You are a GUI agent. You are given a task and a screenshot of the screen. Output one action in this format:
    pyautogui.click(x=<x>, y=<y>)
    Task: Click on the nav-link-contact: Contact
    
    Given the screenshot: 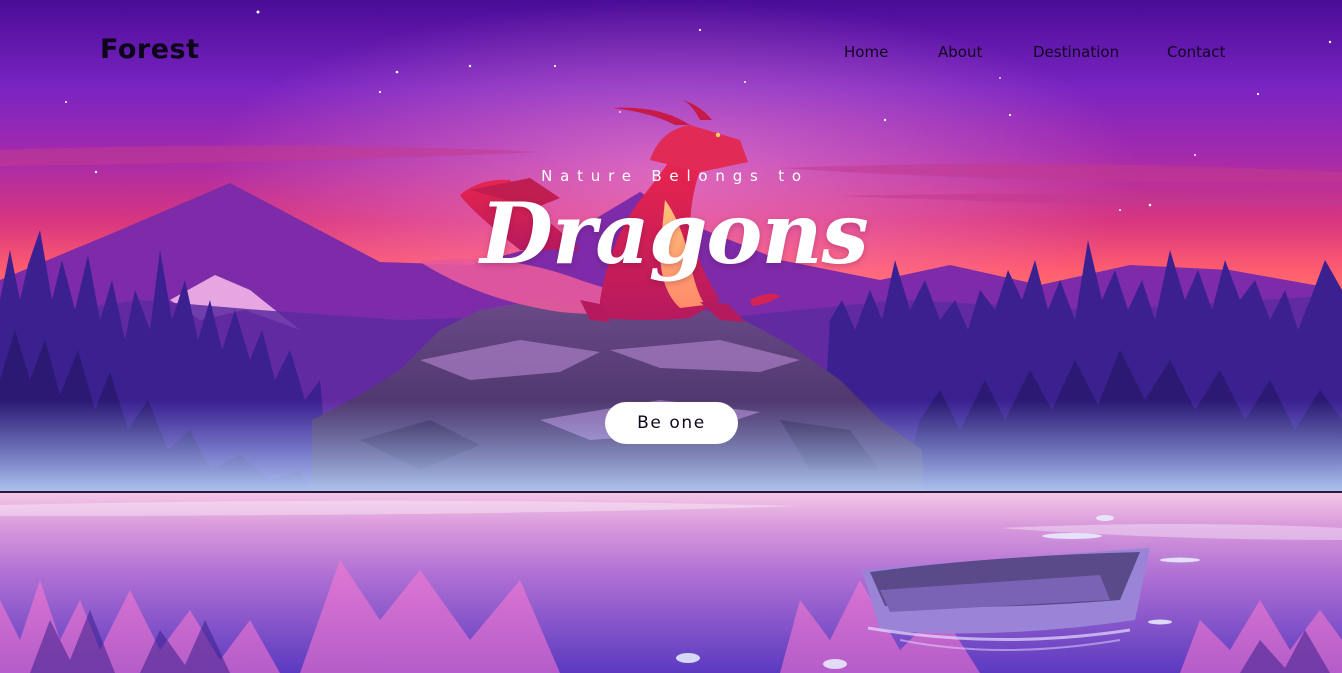 What is the action you would take?
    pyautogui.click(x=1196, y=52)
    